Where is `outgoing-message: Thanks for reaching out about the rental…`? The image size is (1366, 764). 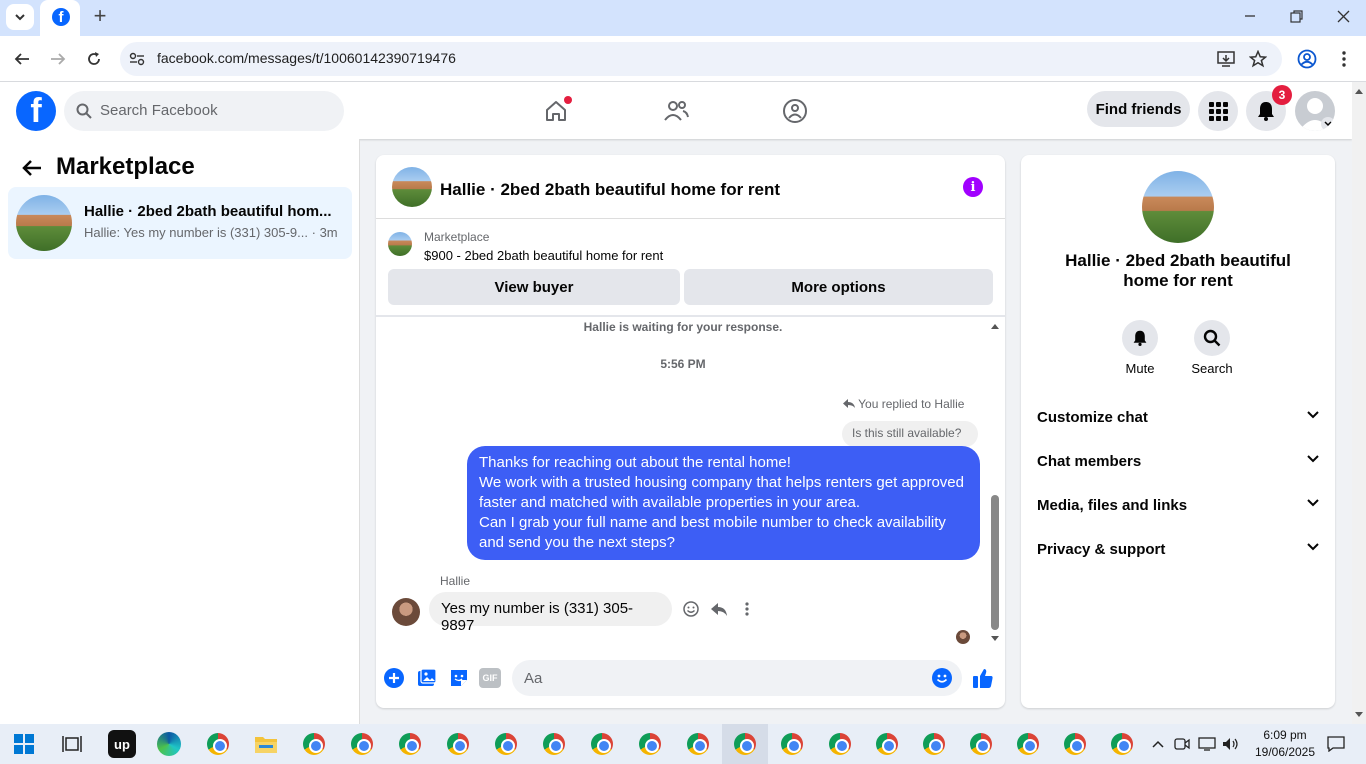 outgoing-message: Thanks for reaching out about the rental… is located at coordinates (723, 503).